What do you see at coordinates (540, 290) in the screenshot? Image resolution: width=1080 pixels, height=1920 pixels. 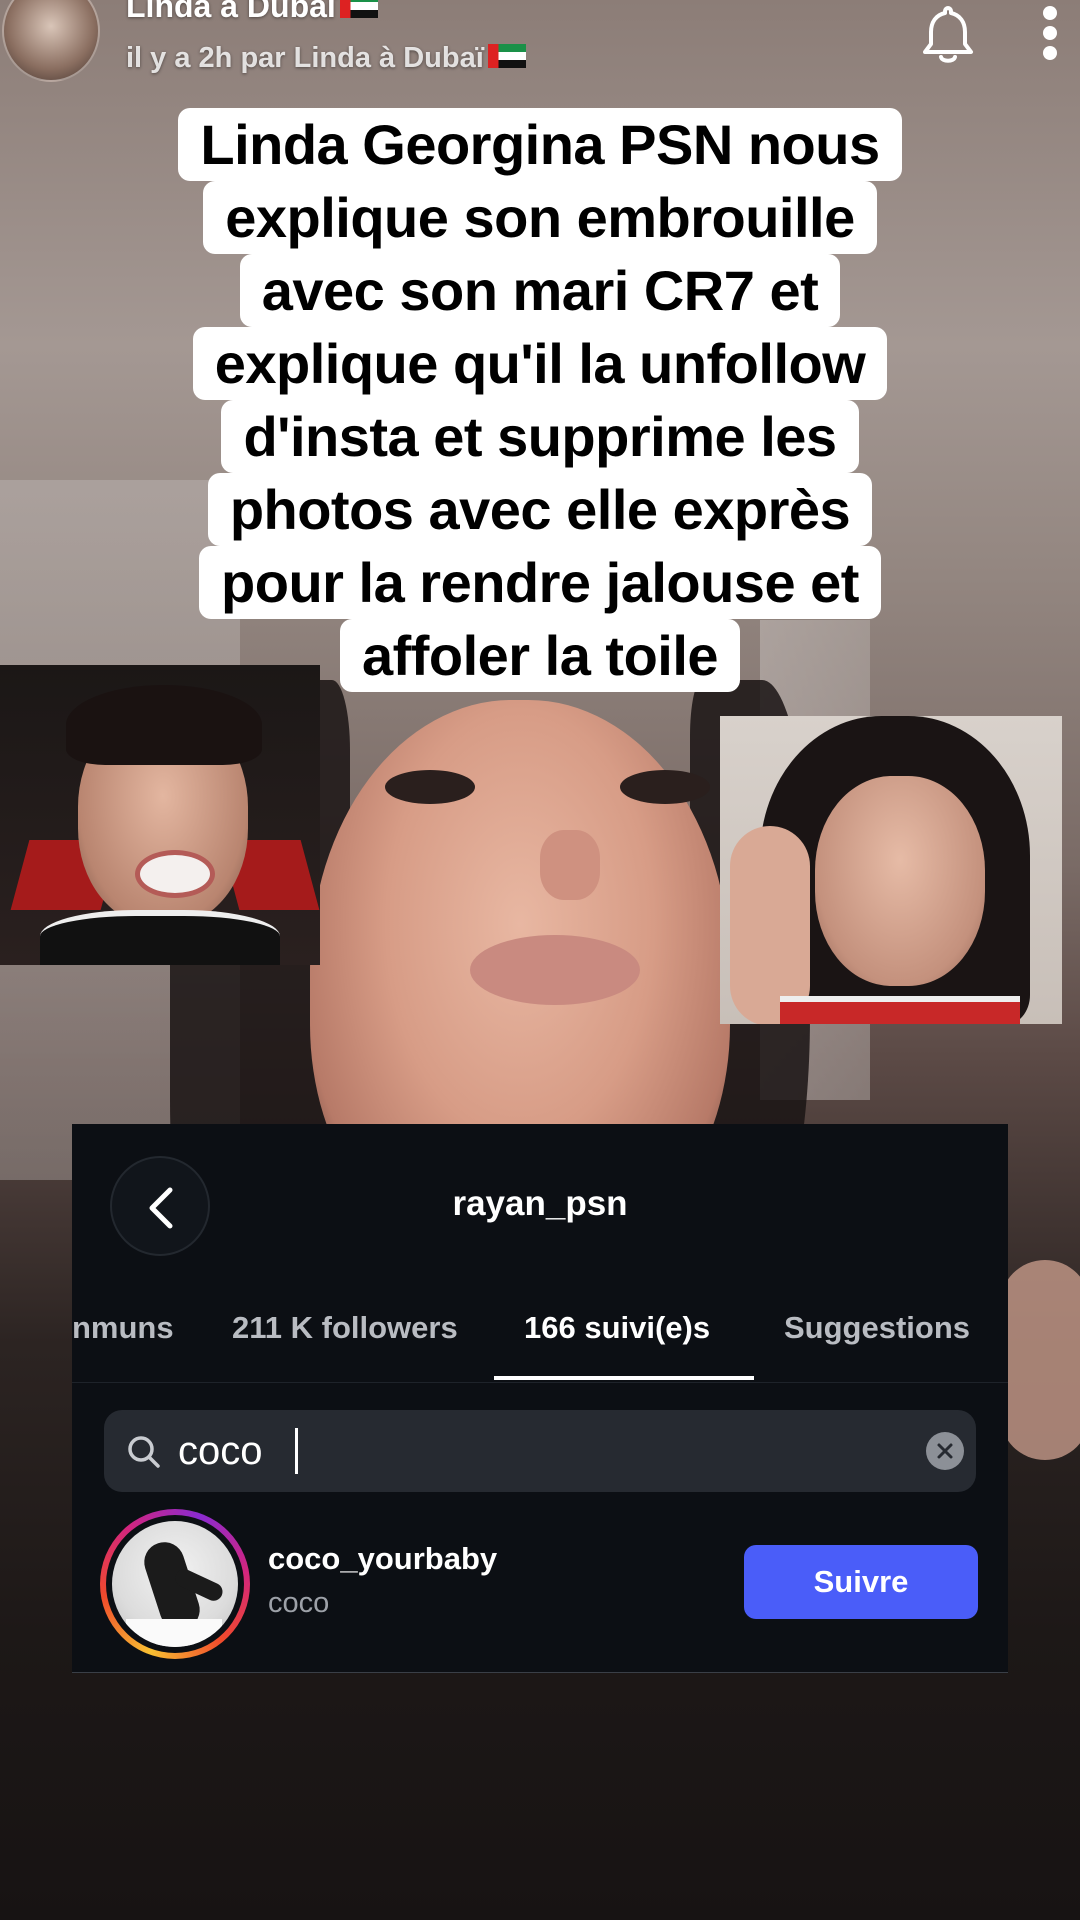 I see `caption-line: avec son mari CR7 et` at bounding box center [540, 290].